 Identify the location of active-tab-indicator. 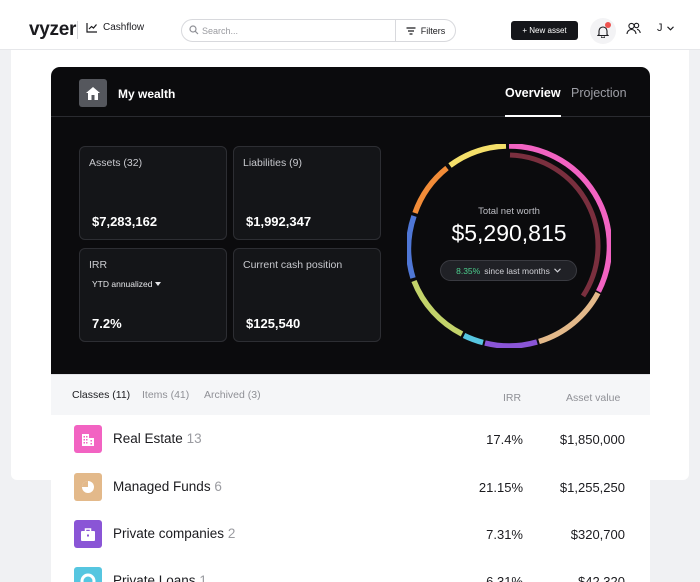
(533, 116).